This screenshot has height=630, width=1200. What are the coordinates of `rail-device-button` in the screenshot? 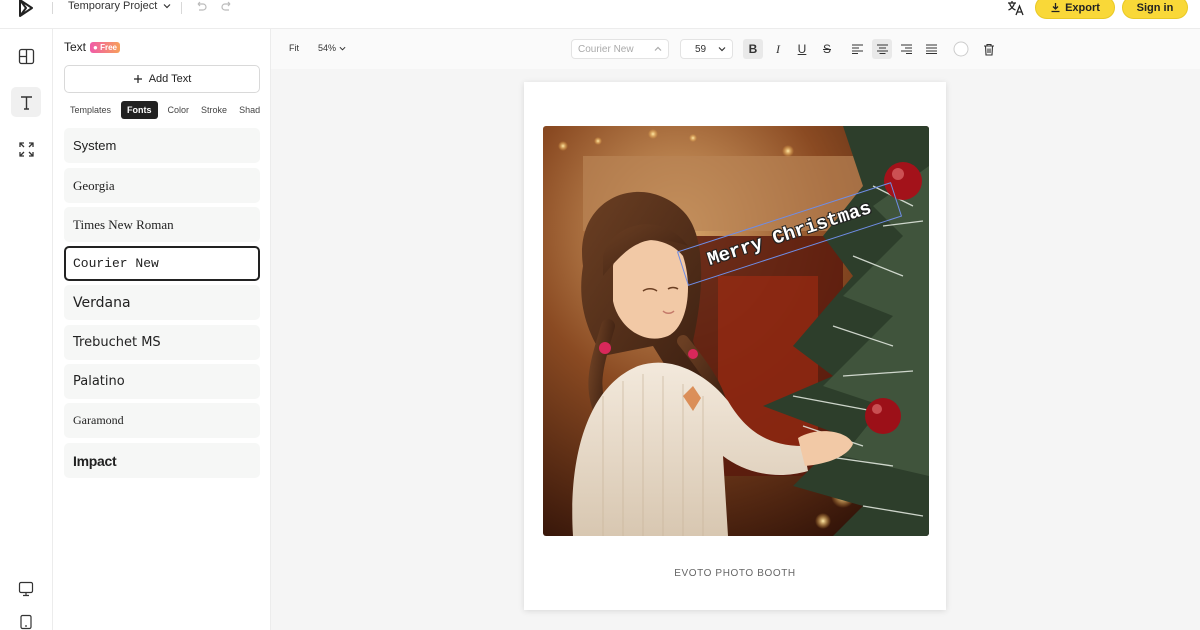 It's located at (26, 618).